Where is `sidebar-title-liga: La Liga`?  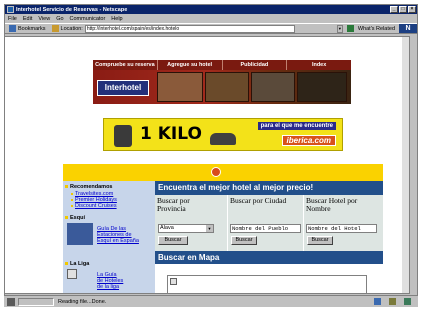 sidebar-title-liga: La Liga is located at coordinates (77, 264).